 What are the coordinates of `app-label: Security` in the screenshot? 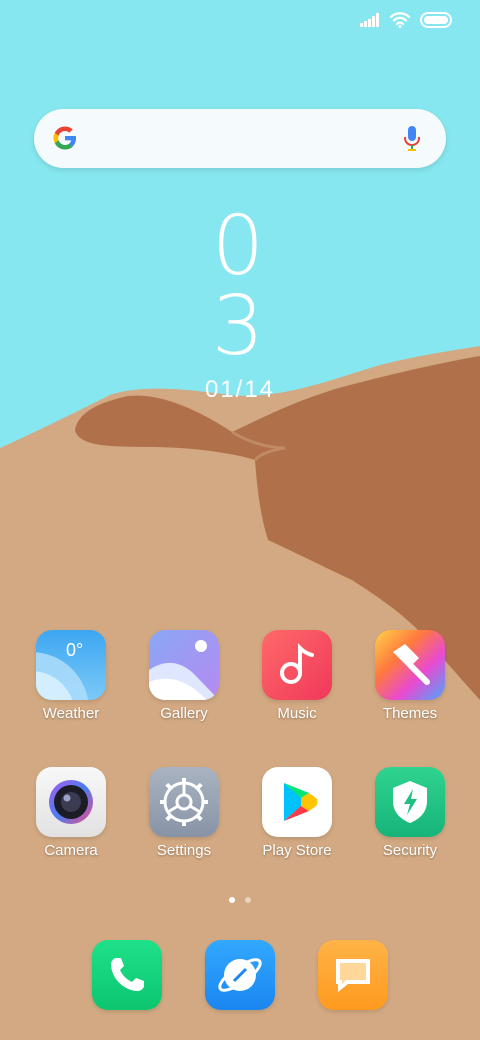 It's located at (410, 850).